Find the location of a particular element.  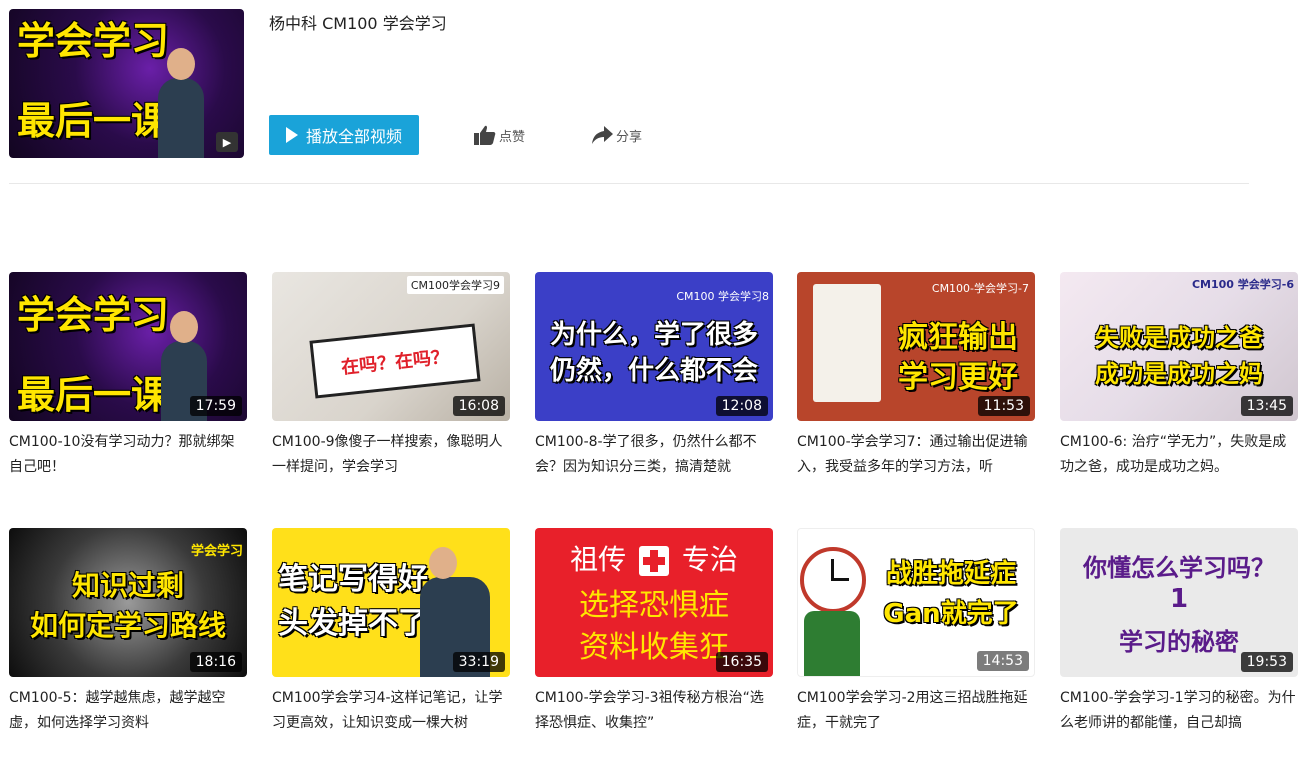

video-thumbnail: CM100 学会学习-6 失败是成功之爸 成功是成功之妈 13:45 is located at coordinates (1179, 346).